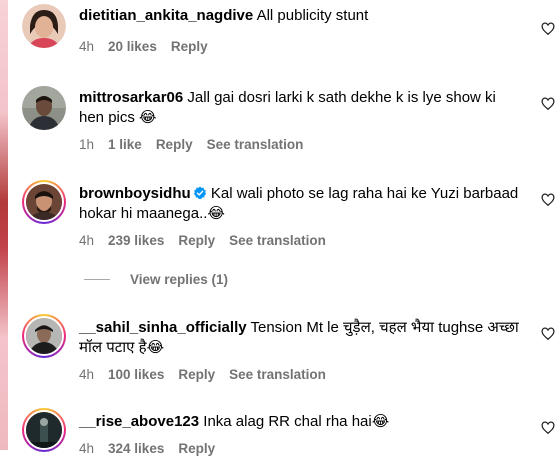  I want to click on likes-count: 1 like, so click(125, 144).